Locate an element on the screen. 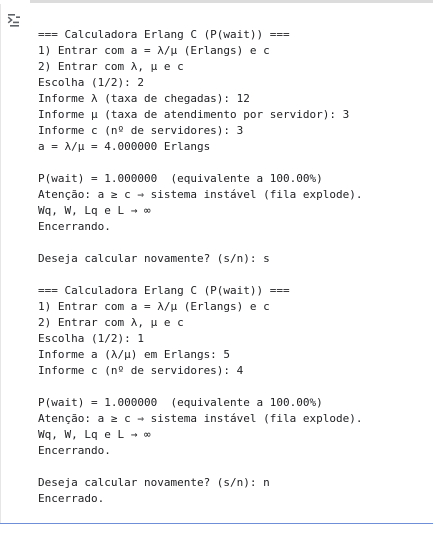  cell-top-bar is located at coordinates (231, 1).